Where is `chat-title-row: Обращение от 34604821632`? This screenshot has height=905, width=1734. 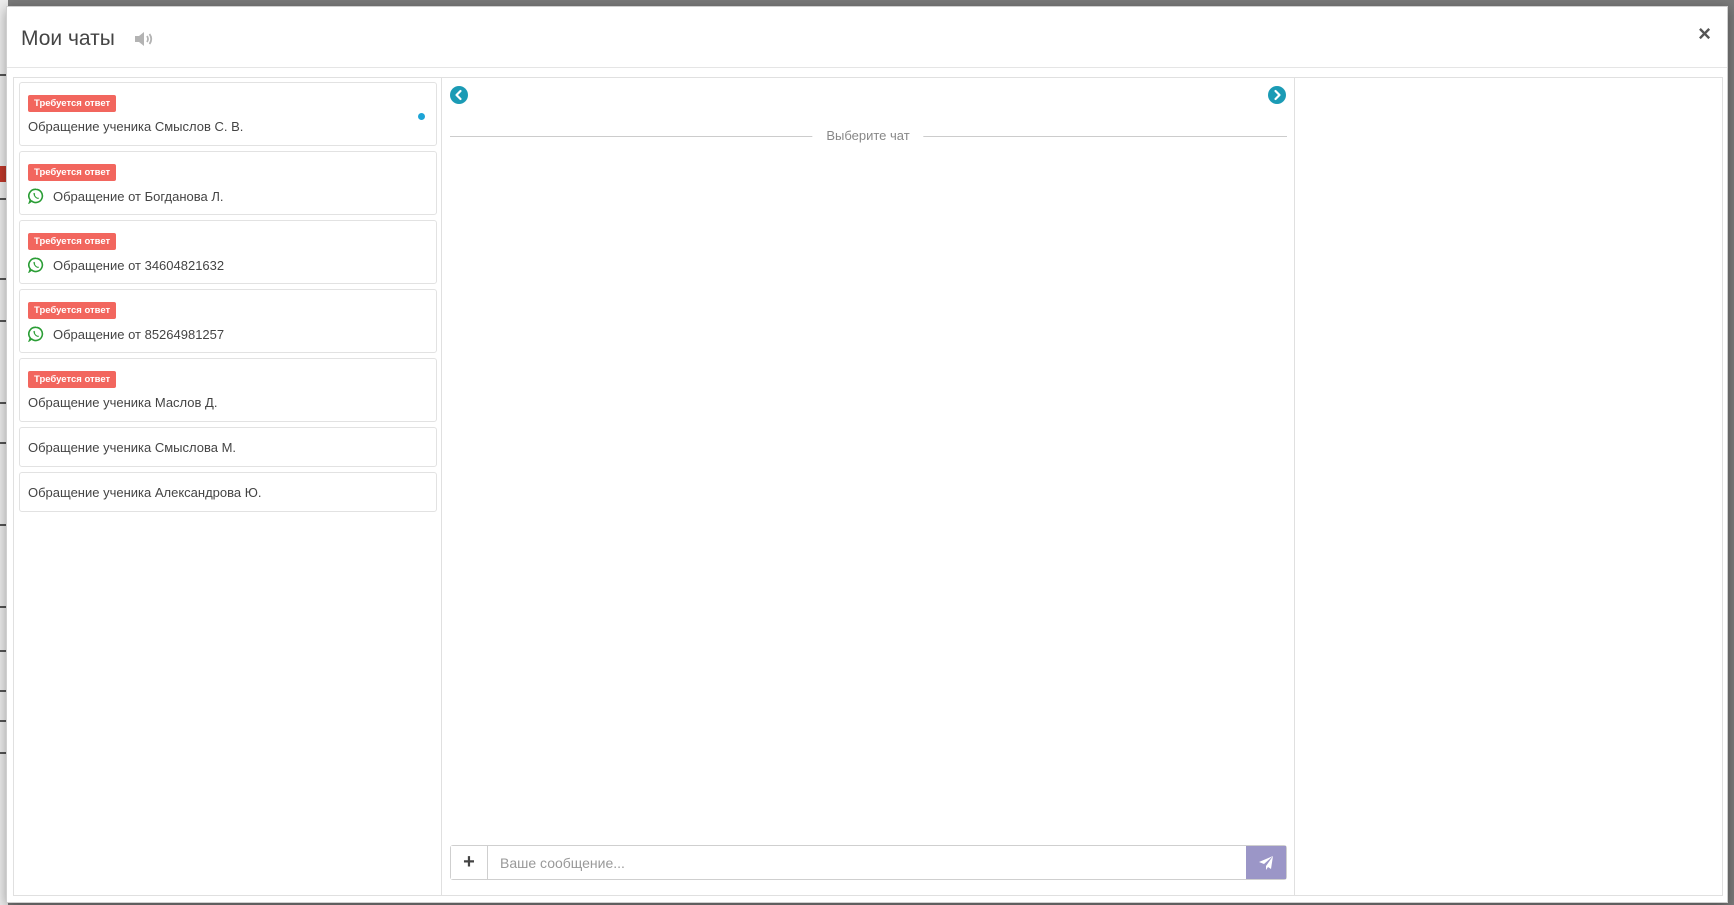
chat-title-row: Обращение от 34604821632 is located at coordinates (126, 265).